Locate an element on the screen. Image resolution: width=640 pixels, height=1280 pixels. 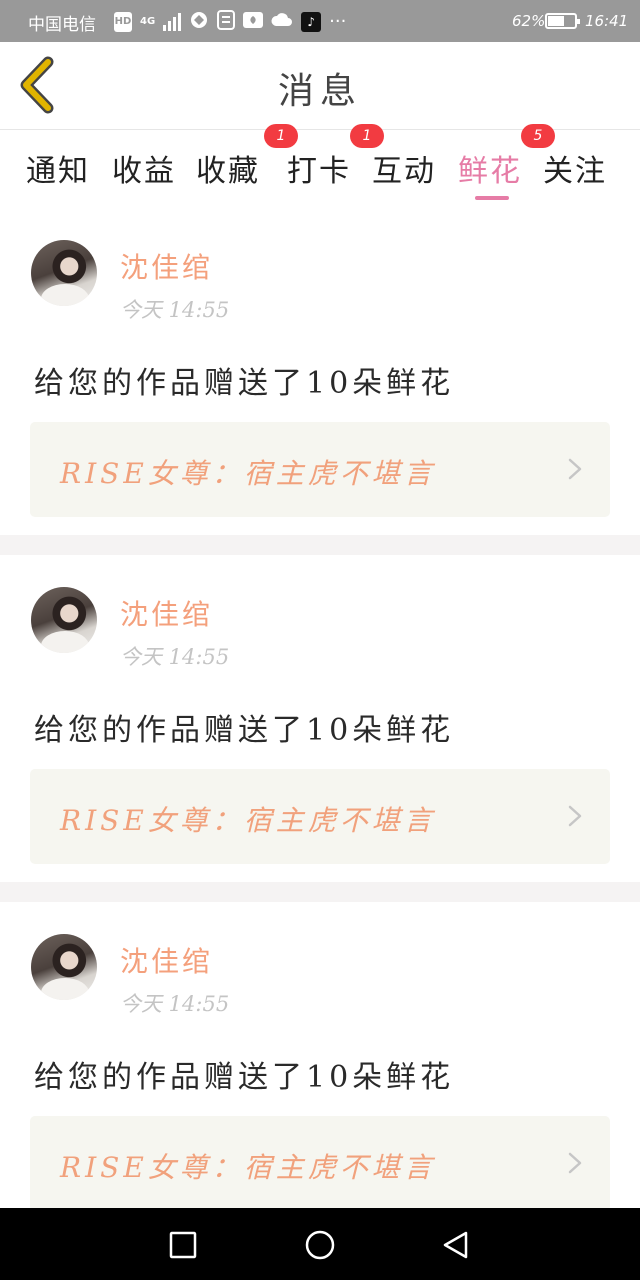
header: 消息 is located at coordinates (320, 86).